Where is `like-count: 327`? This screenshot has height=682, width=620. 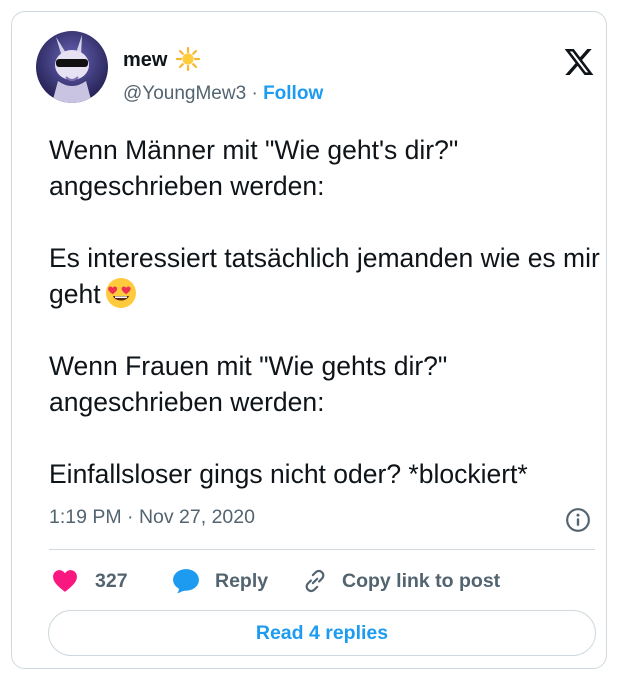
like-count: 327 is located at coordinates (111, 580).